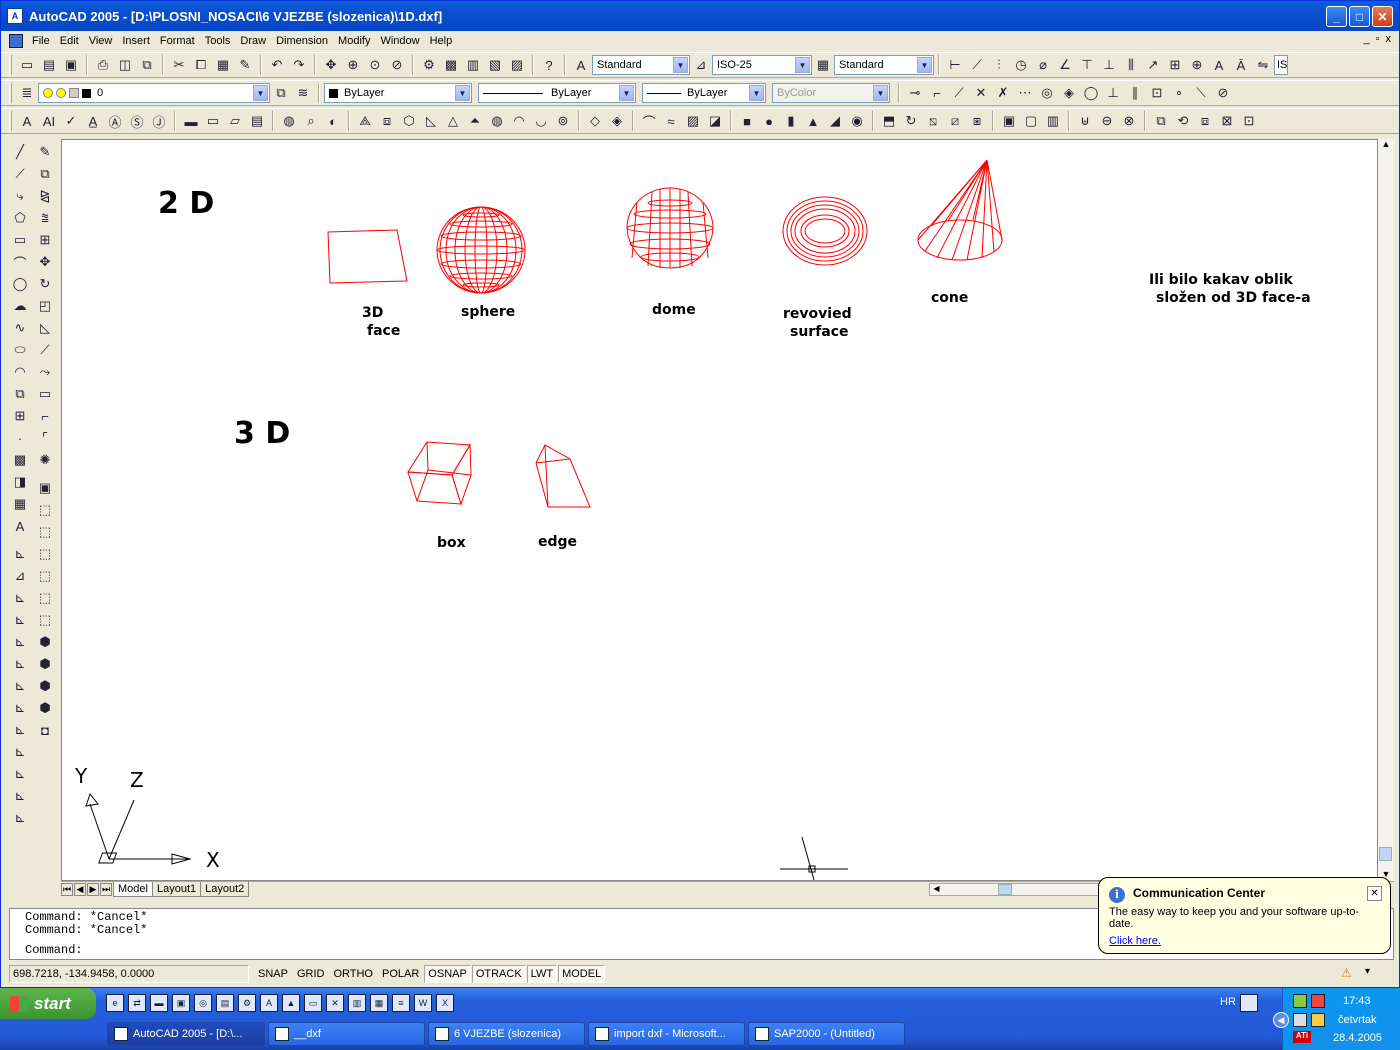  Describe the element at coordinates (595, 121) in the screenshot. I see `edge-icon: ◇` at that location.